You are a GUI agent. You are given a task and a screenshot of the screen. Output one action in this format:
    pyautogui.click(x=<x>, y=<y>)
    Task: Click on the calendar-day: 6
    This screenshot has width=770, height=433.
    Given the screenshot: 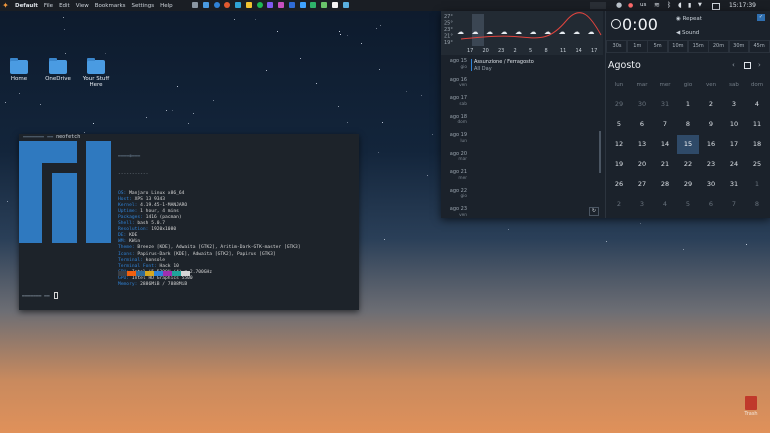 What is the action you would take?
    pyautogui.click(x=711, y=204)
    